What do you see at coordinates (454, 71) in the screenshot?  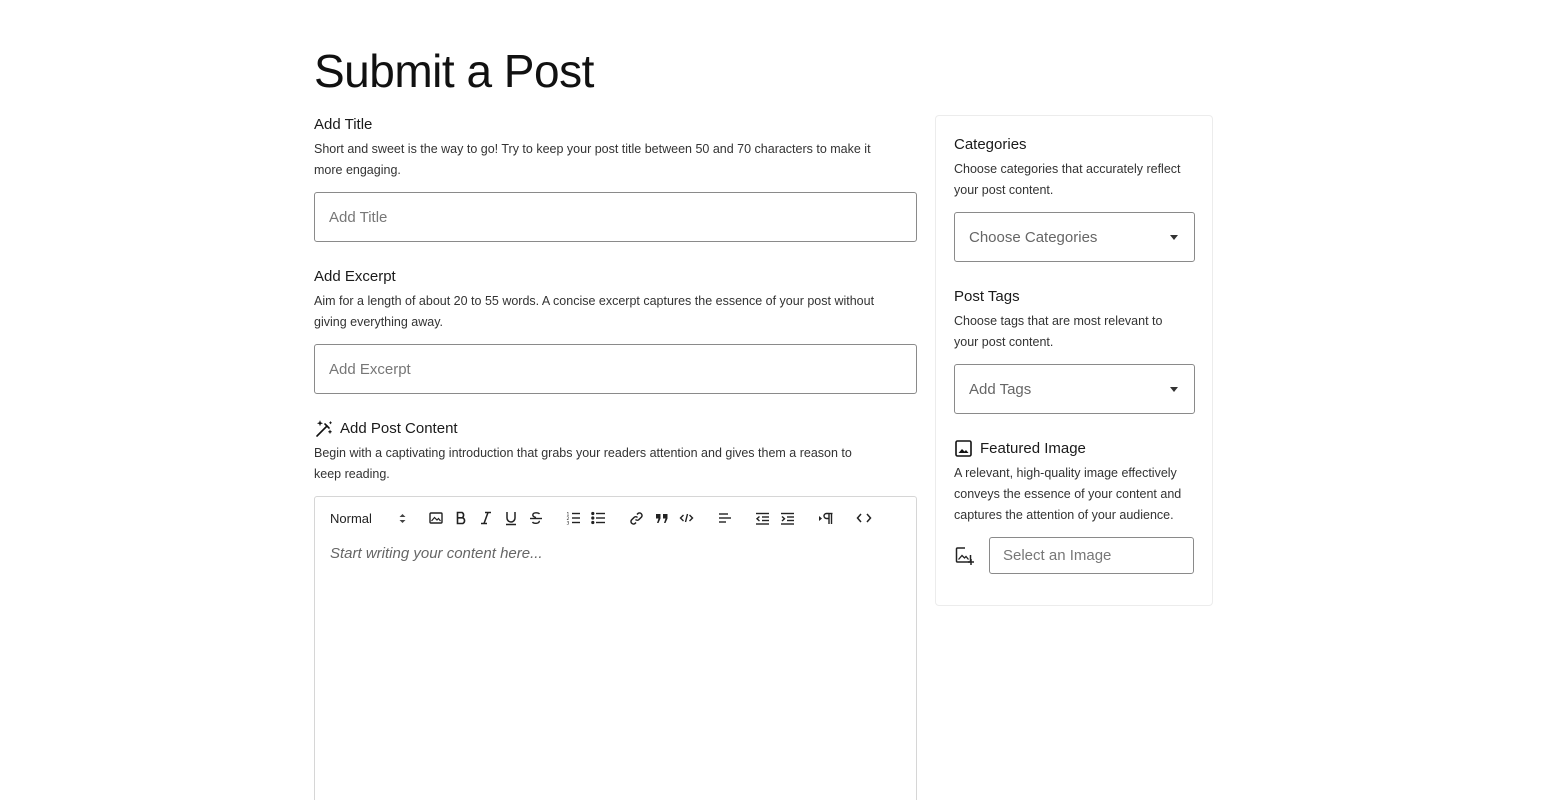 I see `page-title: Submit a Post` at bounding box center [454, 71].